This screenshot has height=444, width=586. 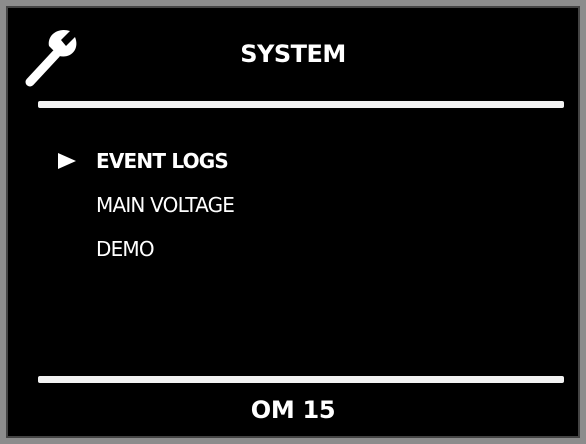 What do you see at coordinates (125, 249) in the screenshot?
I see `menu-item-label: DEMO` at bounding box center [125, 249].